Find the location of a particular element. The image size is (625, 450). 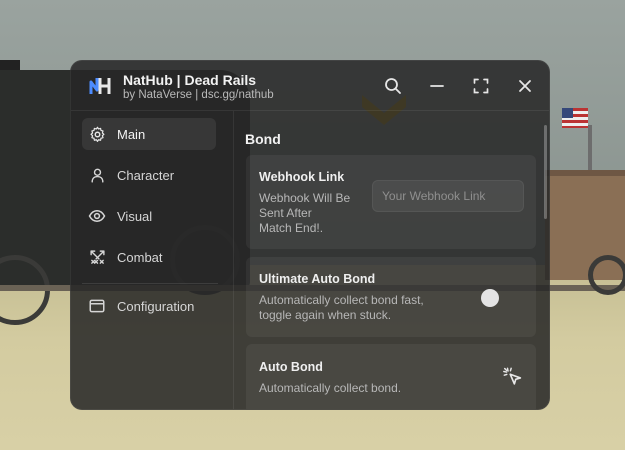

sidebar-item-label: Character is located at coordinates (146, 175).